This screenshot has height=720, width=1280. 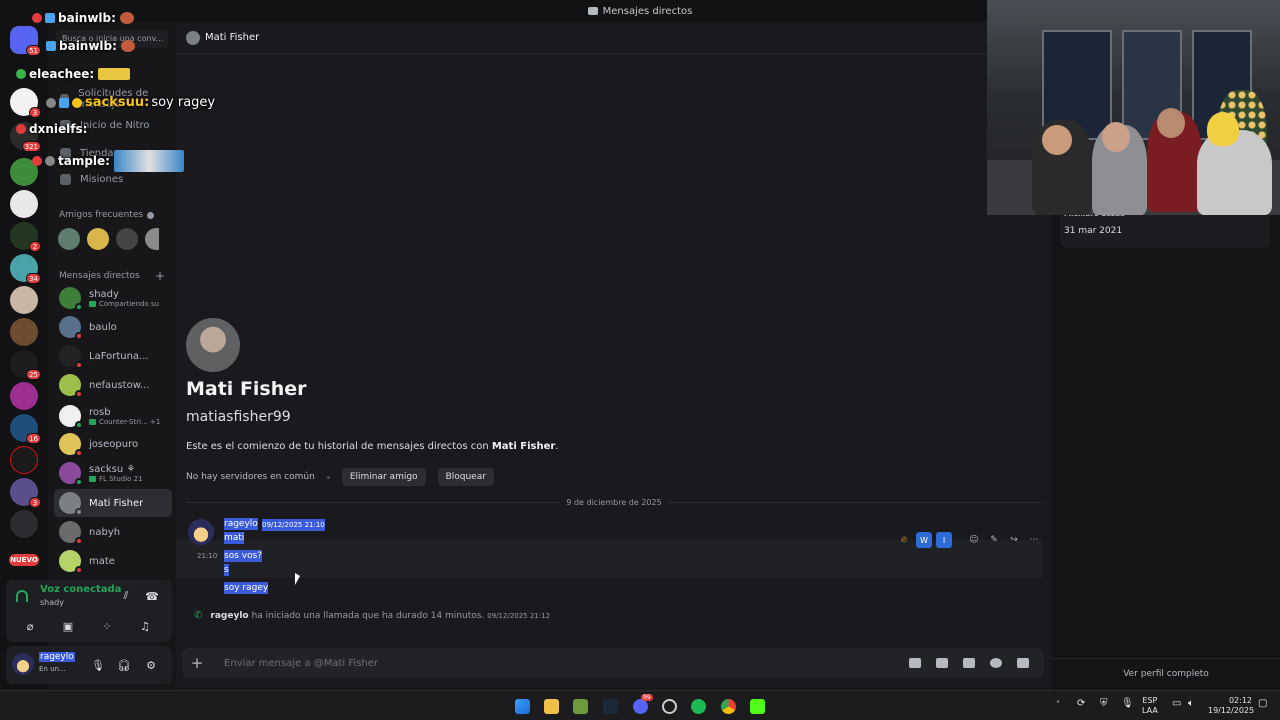 What do you see at coordinates (232, 37) in the screenshot?
I see `chat-header-name: Mati Fisher` at bounding box center [232, 37].